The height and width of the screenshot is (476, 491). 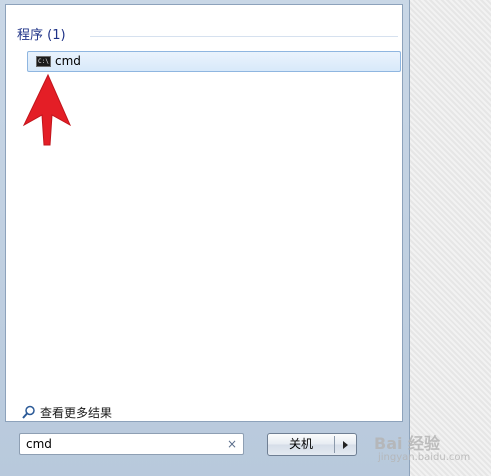 I want to click on watermark-sub: jingyan.baidu.com, so click(x=424, y=457).